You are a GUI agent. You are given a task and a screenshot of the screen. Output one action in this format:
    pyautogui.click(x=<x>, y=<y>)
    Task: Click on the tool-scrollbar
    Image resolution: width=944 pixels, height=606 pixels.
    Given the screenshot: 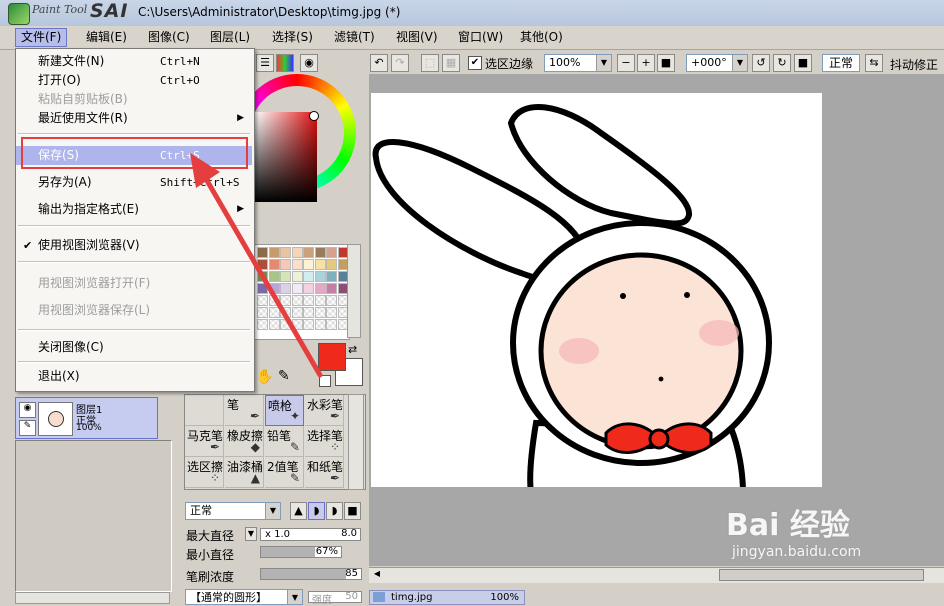 What is the action you would take?
    pyautogui.click(x=356, y=442)
    